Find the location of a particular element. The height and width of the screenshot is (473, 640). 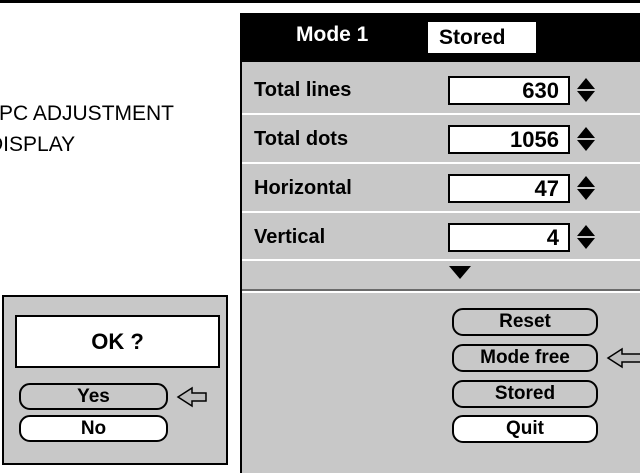

vertical-value: 4 is located at coordinates (509, 237).